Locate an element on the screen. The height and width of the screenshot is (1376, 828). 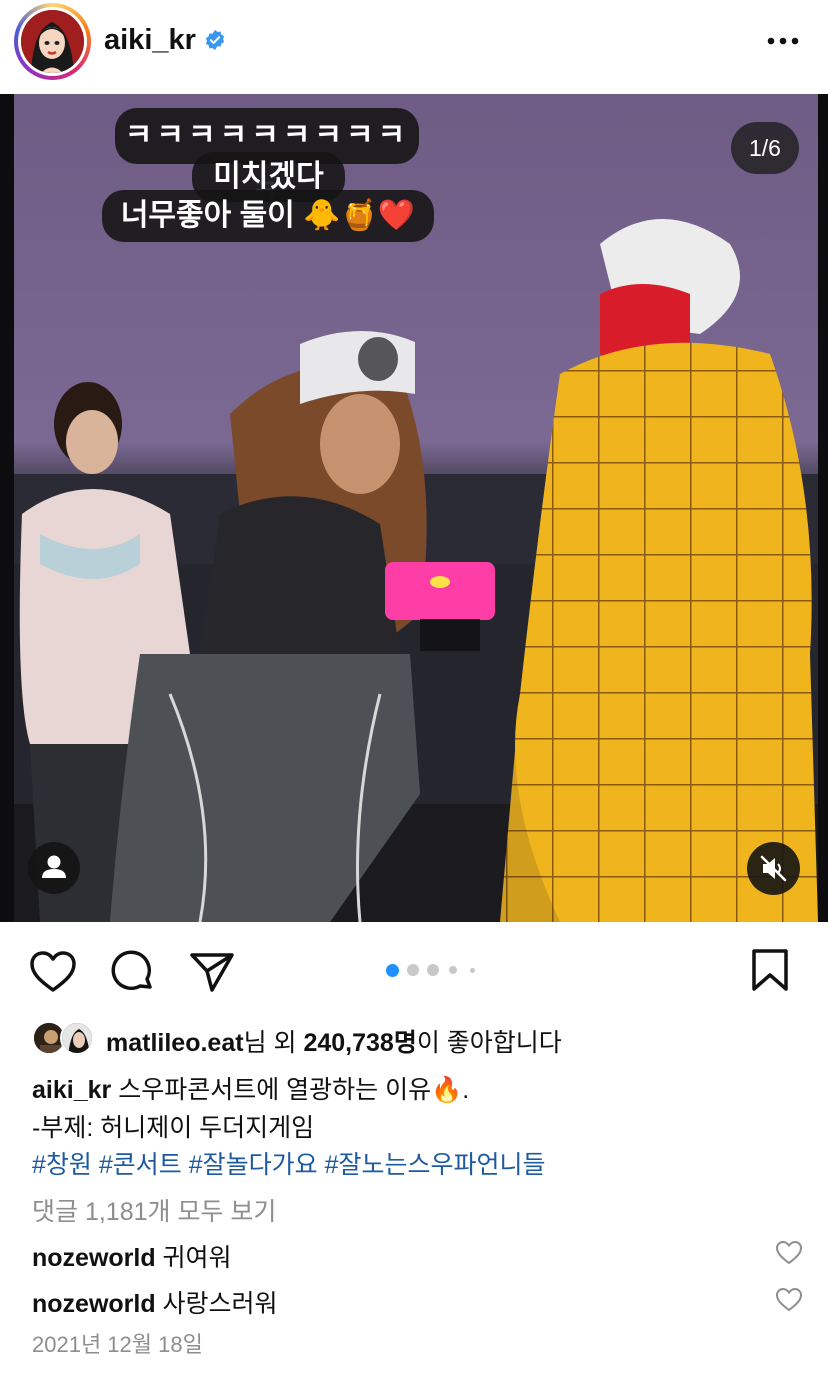
likes-middle: 님 외 is located at coordinates (273, 1043).